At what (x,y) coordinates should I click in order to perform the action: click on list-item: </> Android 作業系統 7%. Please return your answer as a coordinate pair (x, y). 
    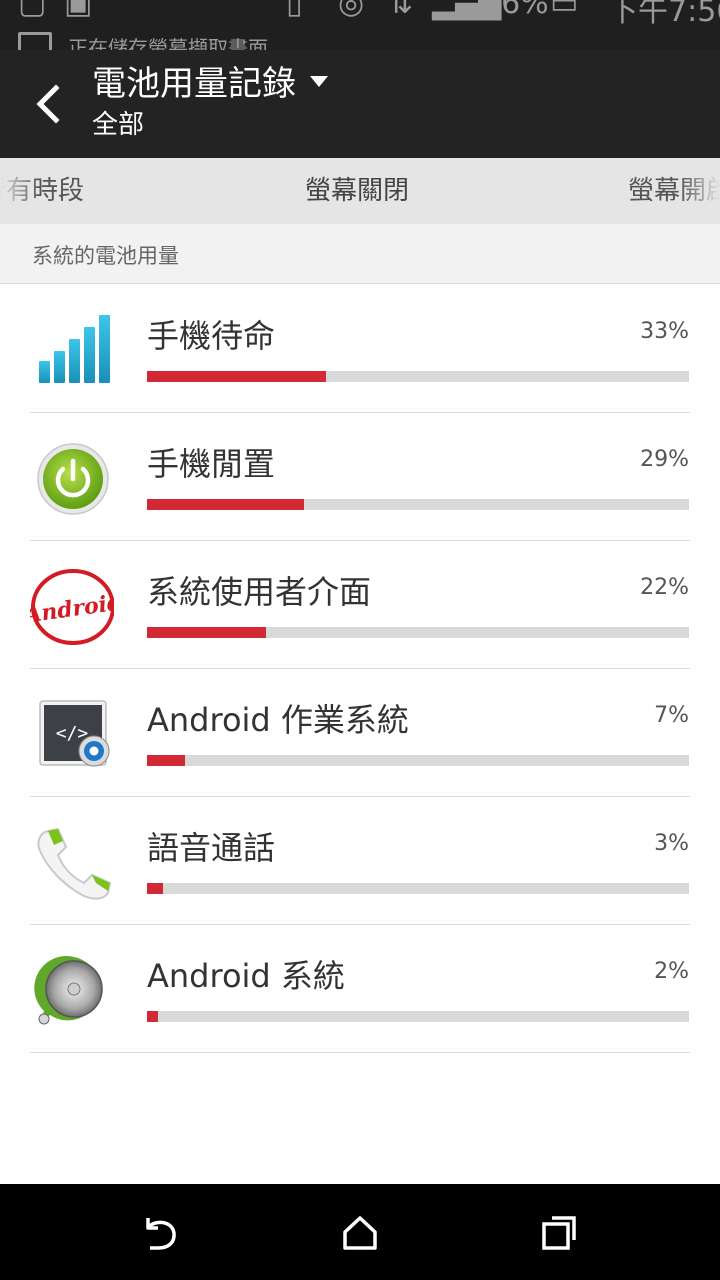
    Looking at the image, I should click on (360, 733).